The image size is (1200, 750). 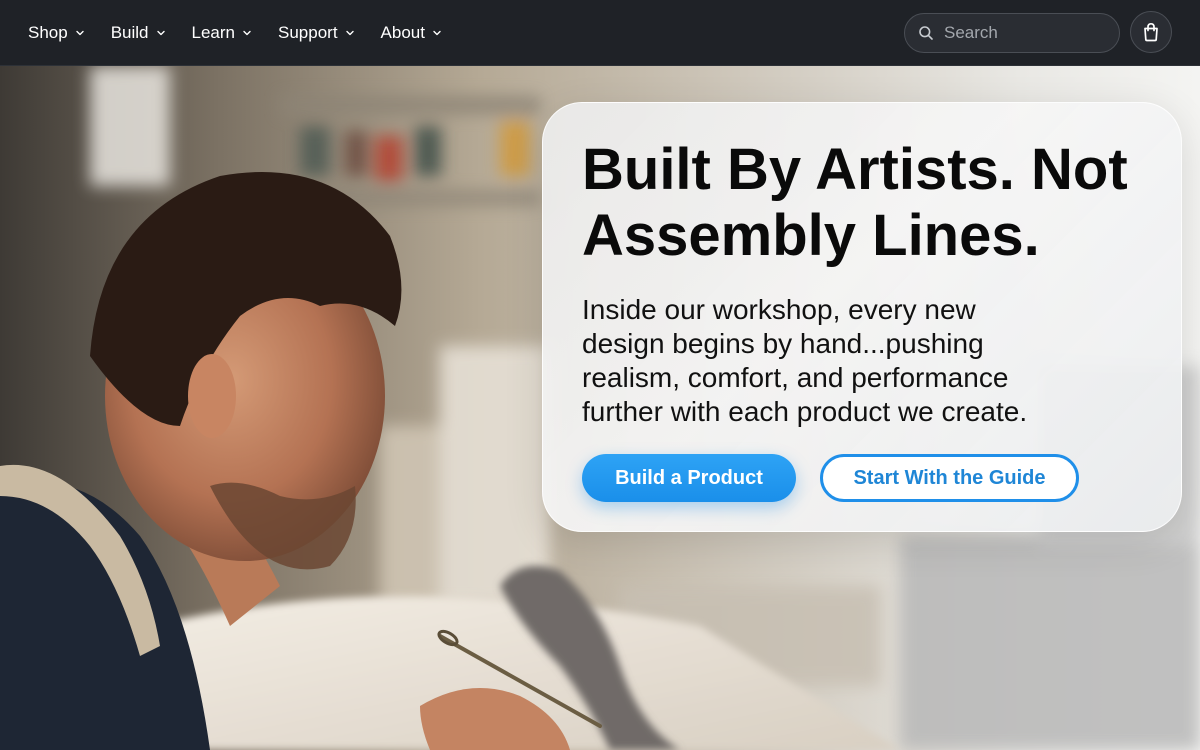 I want to click on main-menu: Shop Build Learn Support About, so click(x=248, y=33).